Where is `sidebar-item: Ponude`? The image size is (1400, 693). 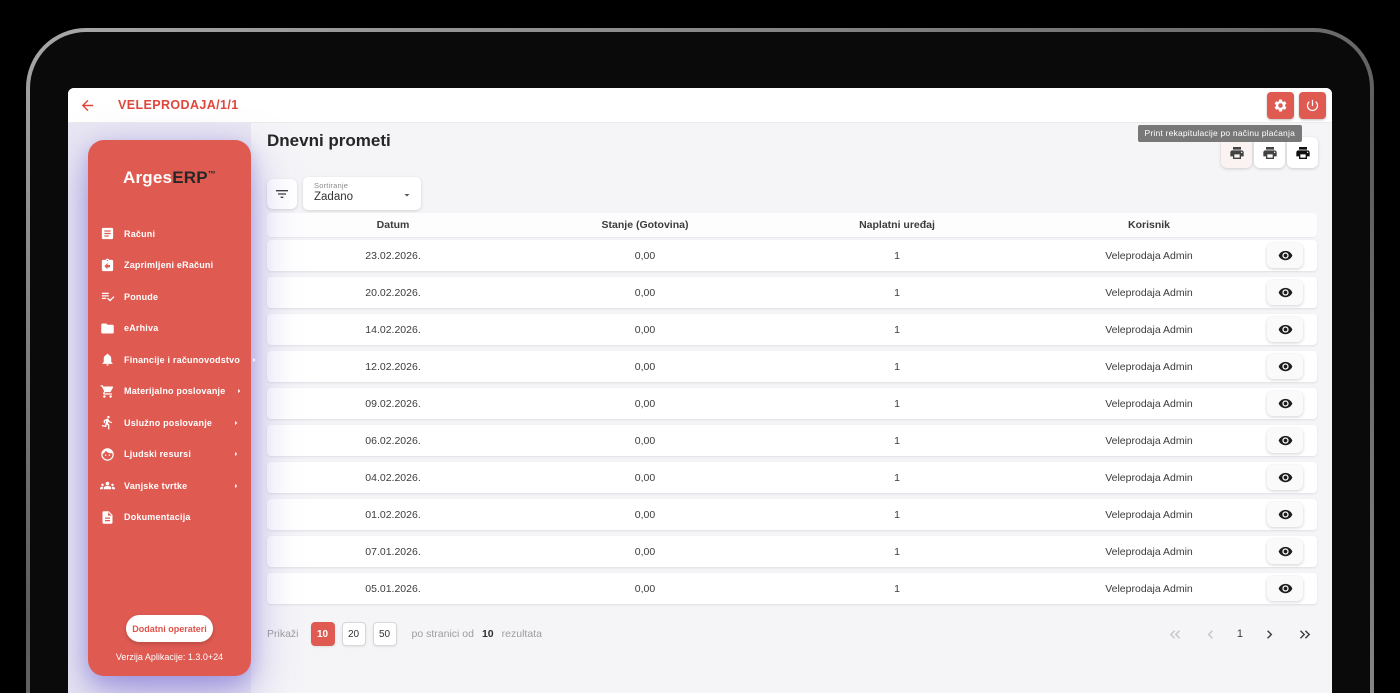 sidebar-item: Ponude is located at coordinates (169, 297).